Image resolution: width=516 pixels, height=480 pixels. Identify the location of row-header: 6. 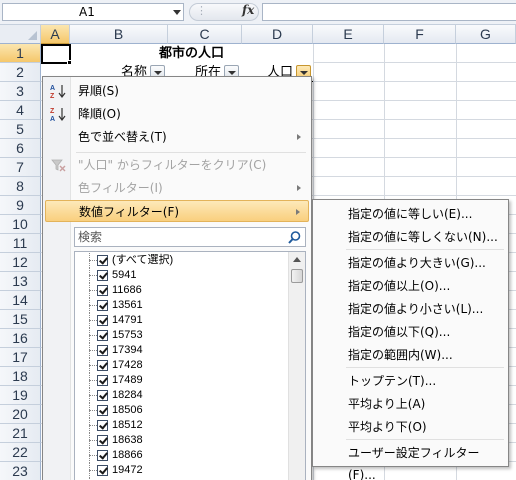
(20, 148).